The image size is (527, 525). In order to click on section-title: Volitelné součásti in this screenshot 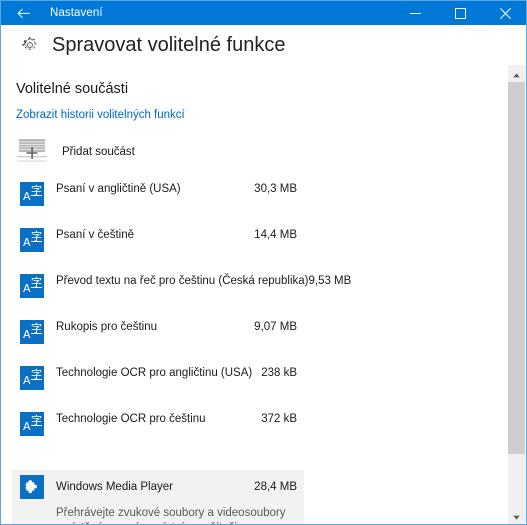, I will do `click(72, 89)`.